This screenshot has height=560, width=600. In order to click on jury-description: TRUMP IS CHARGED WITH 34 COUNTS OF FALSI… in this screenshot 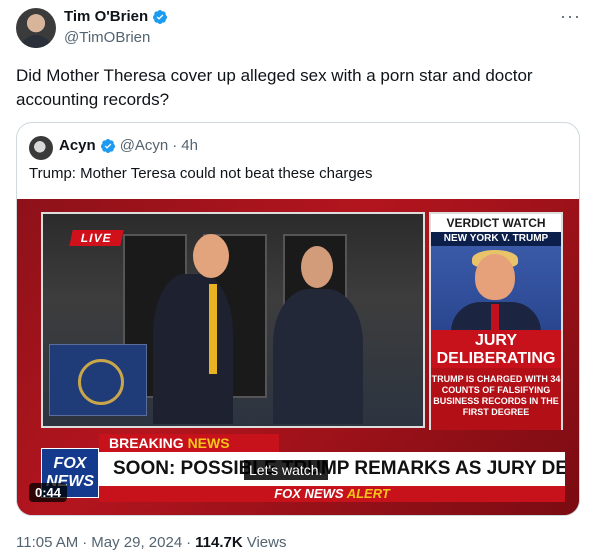, I will do `click(496, 399)`.